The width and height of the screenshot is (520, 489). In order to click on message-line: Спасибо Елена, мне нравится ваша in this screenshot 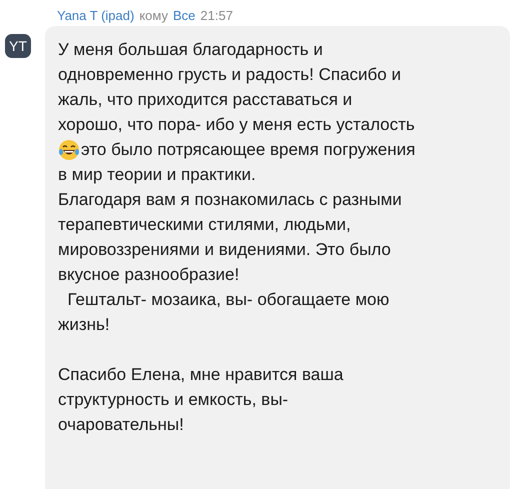, I will do `click(201, 375)`.